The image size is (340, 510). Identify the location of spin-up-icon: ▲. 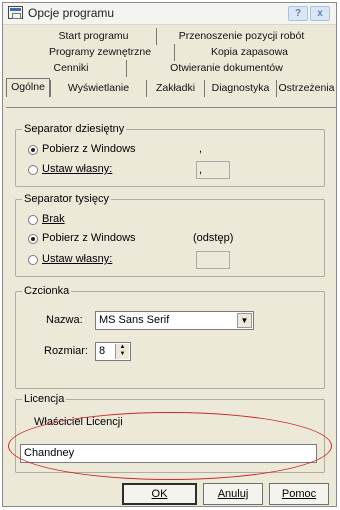
(122, 347).